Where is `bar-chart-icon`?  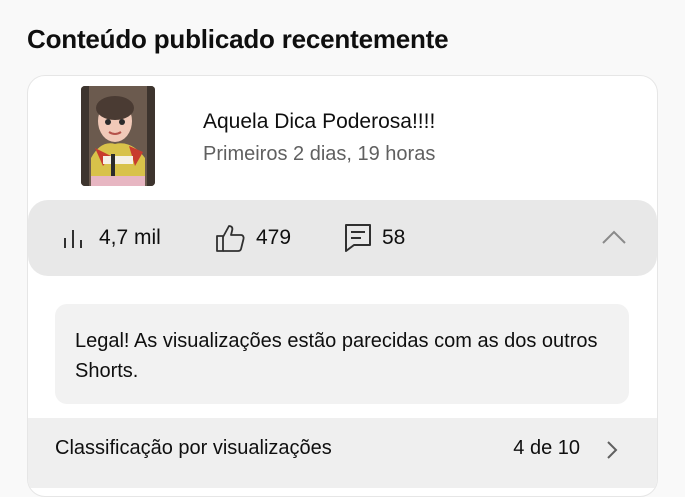
bar-chart-icon is located at coordinates (75, 238).